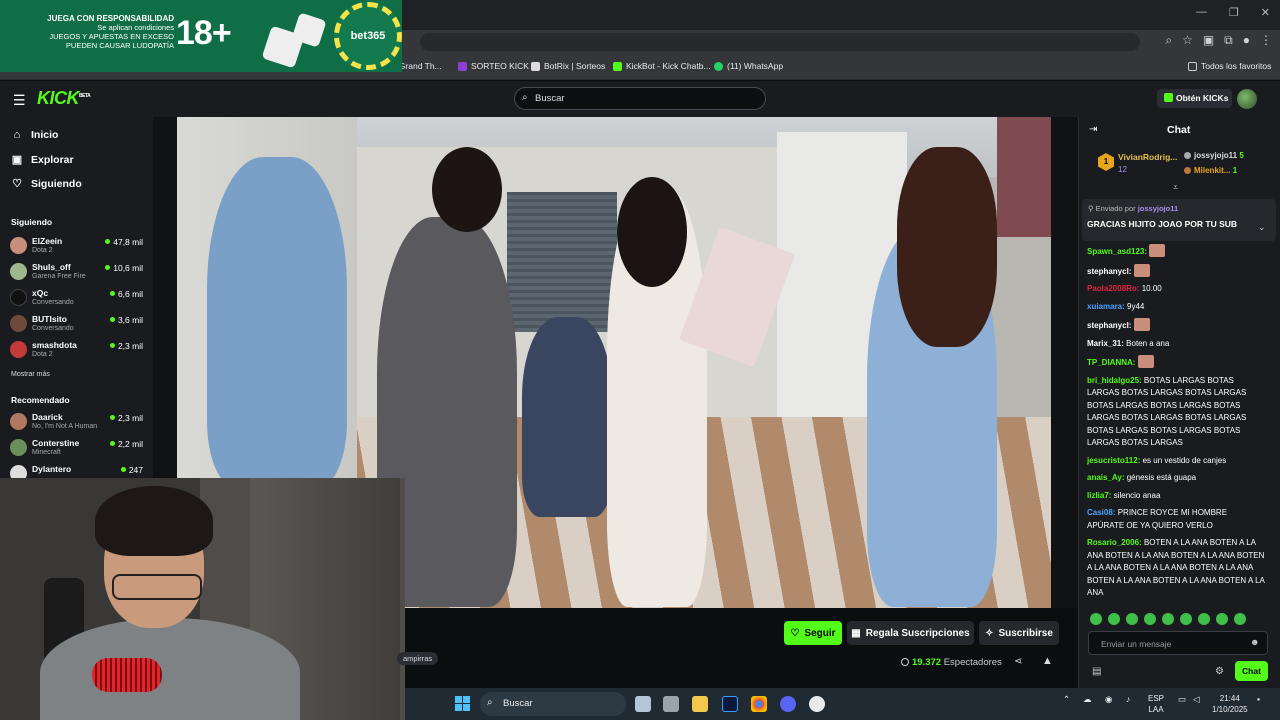 The width and height of the screenshot is (1280, 720). Describe the element at coordinates (1066, 699) in the screenshot. I see `tray-chevron-icon: ⌃` at that location.